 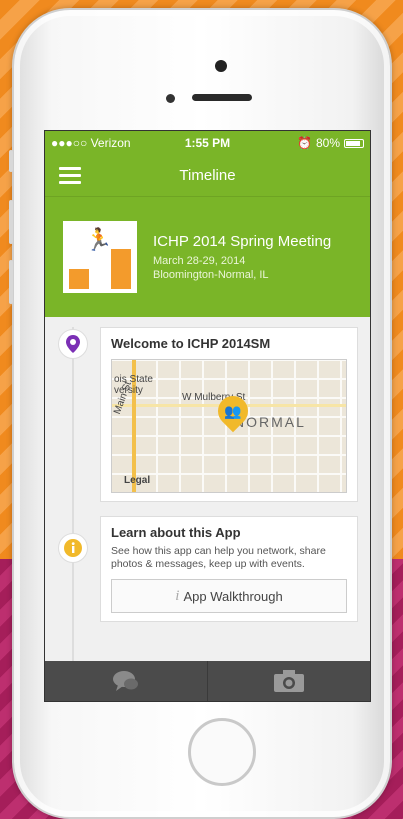 I want to click on front-camera, so click(x=221, y=66).